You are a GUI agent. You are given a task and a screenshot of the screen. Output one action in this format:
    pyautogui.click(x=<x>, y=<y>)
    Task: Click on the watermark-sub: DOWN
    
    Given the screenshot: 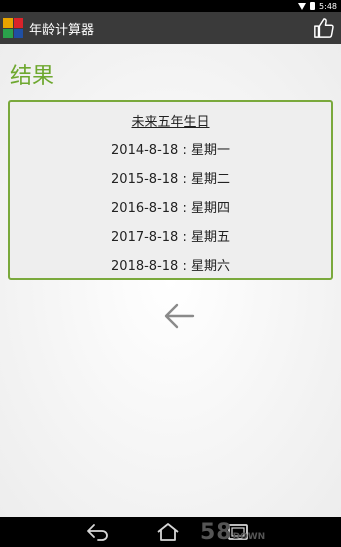 What is the action you would take?
    pyautogui.click(x=249, y=537)
    